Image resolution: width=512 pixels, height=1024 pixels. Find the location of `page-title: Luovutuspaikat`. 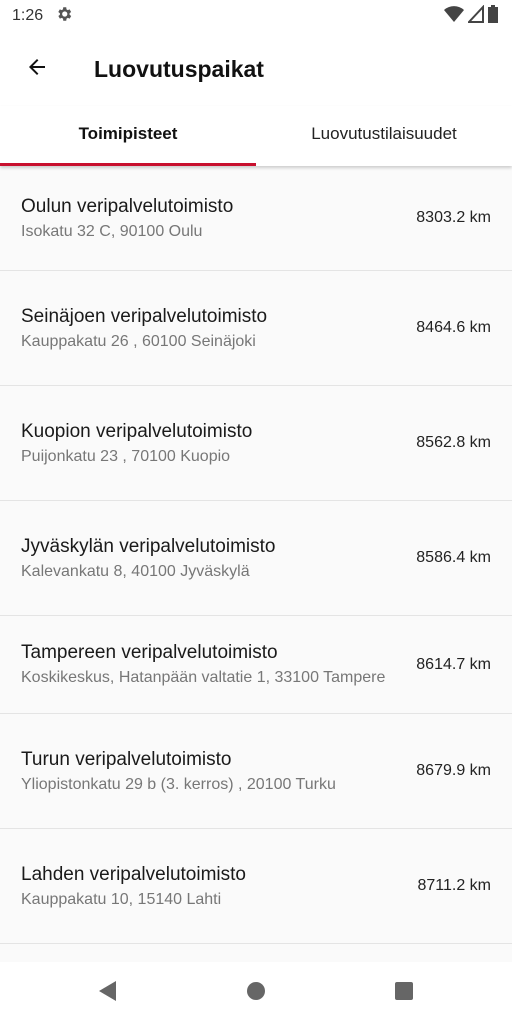

page-title: Luovutuspaikat is located at coordinates (179, 68).